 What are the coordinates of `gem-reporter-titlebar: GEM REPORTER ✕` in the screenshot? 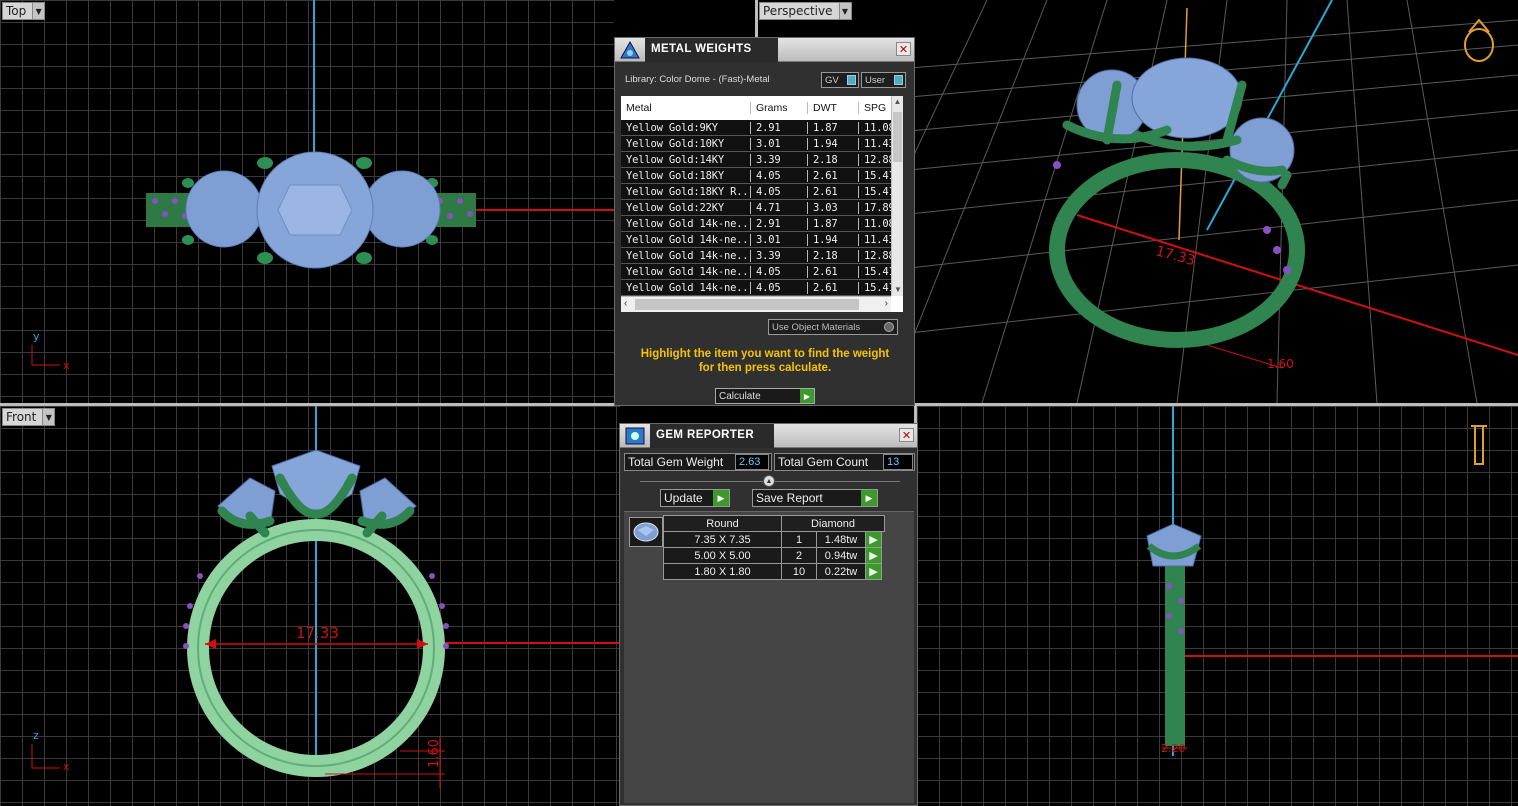 It's located at (768, 435).